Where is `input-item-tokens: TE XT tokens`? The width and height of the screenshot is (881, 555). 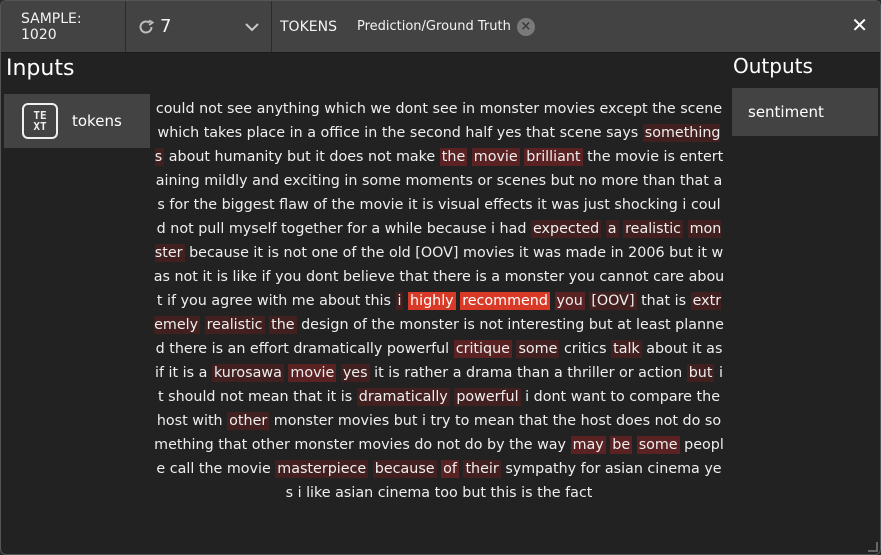 input-item-tokens: TE XT tokens is located at coordinates (77, 121).